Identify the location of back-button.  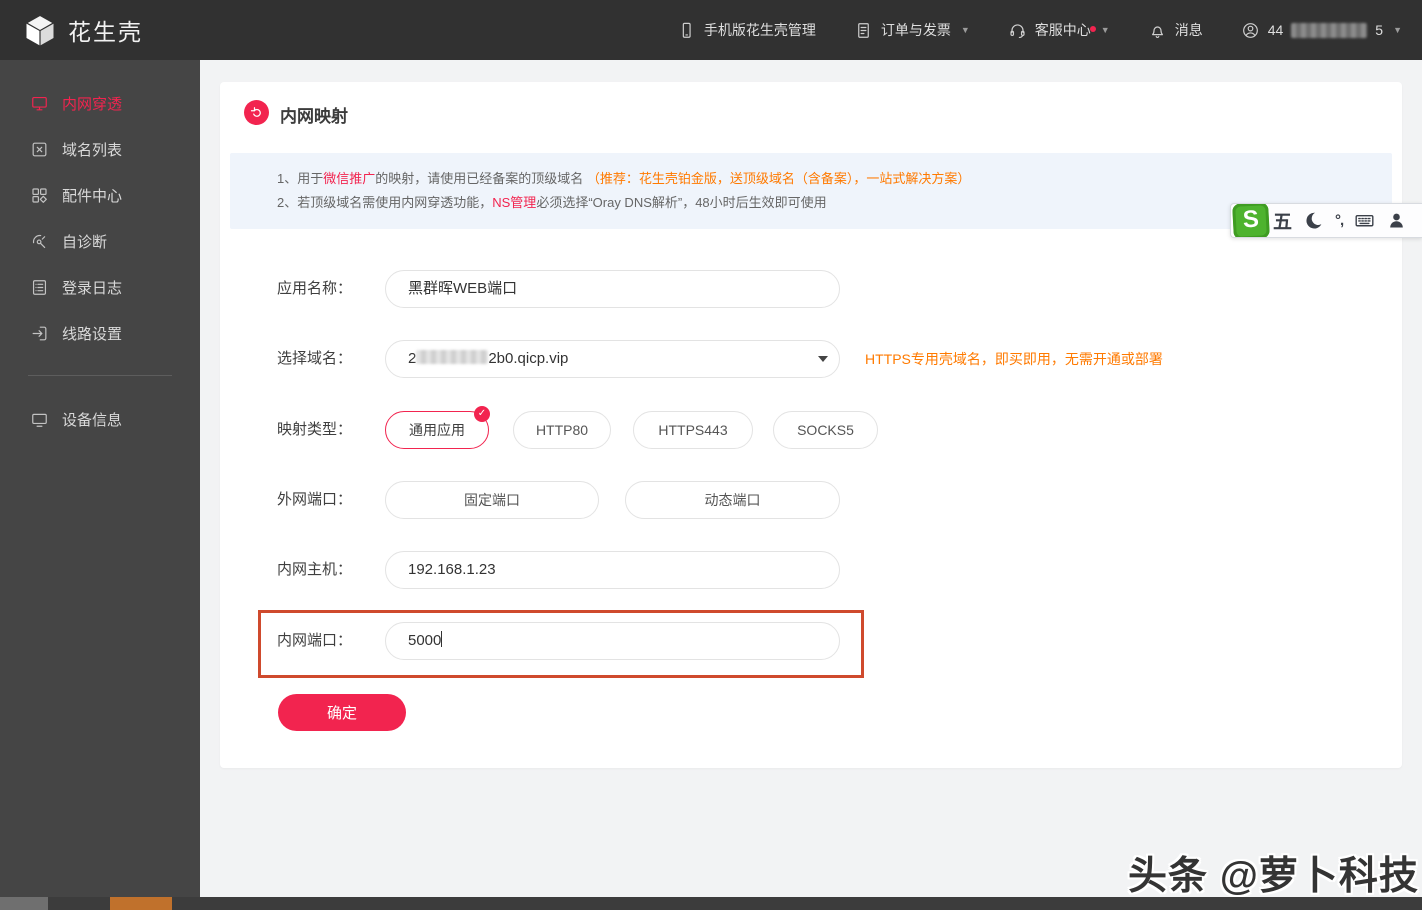
(256, 112).